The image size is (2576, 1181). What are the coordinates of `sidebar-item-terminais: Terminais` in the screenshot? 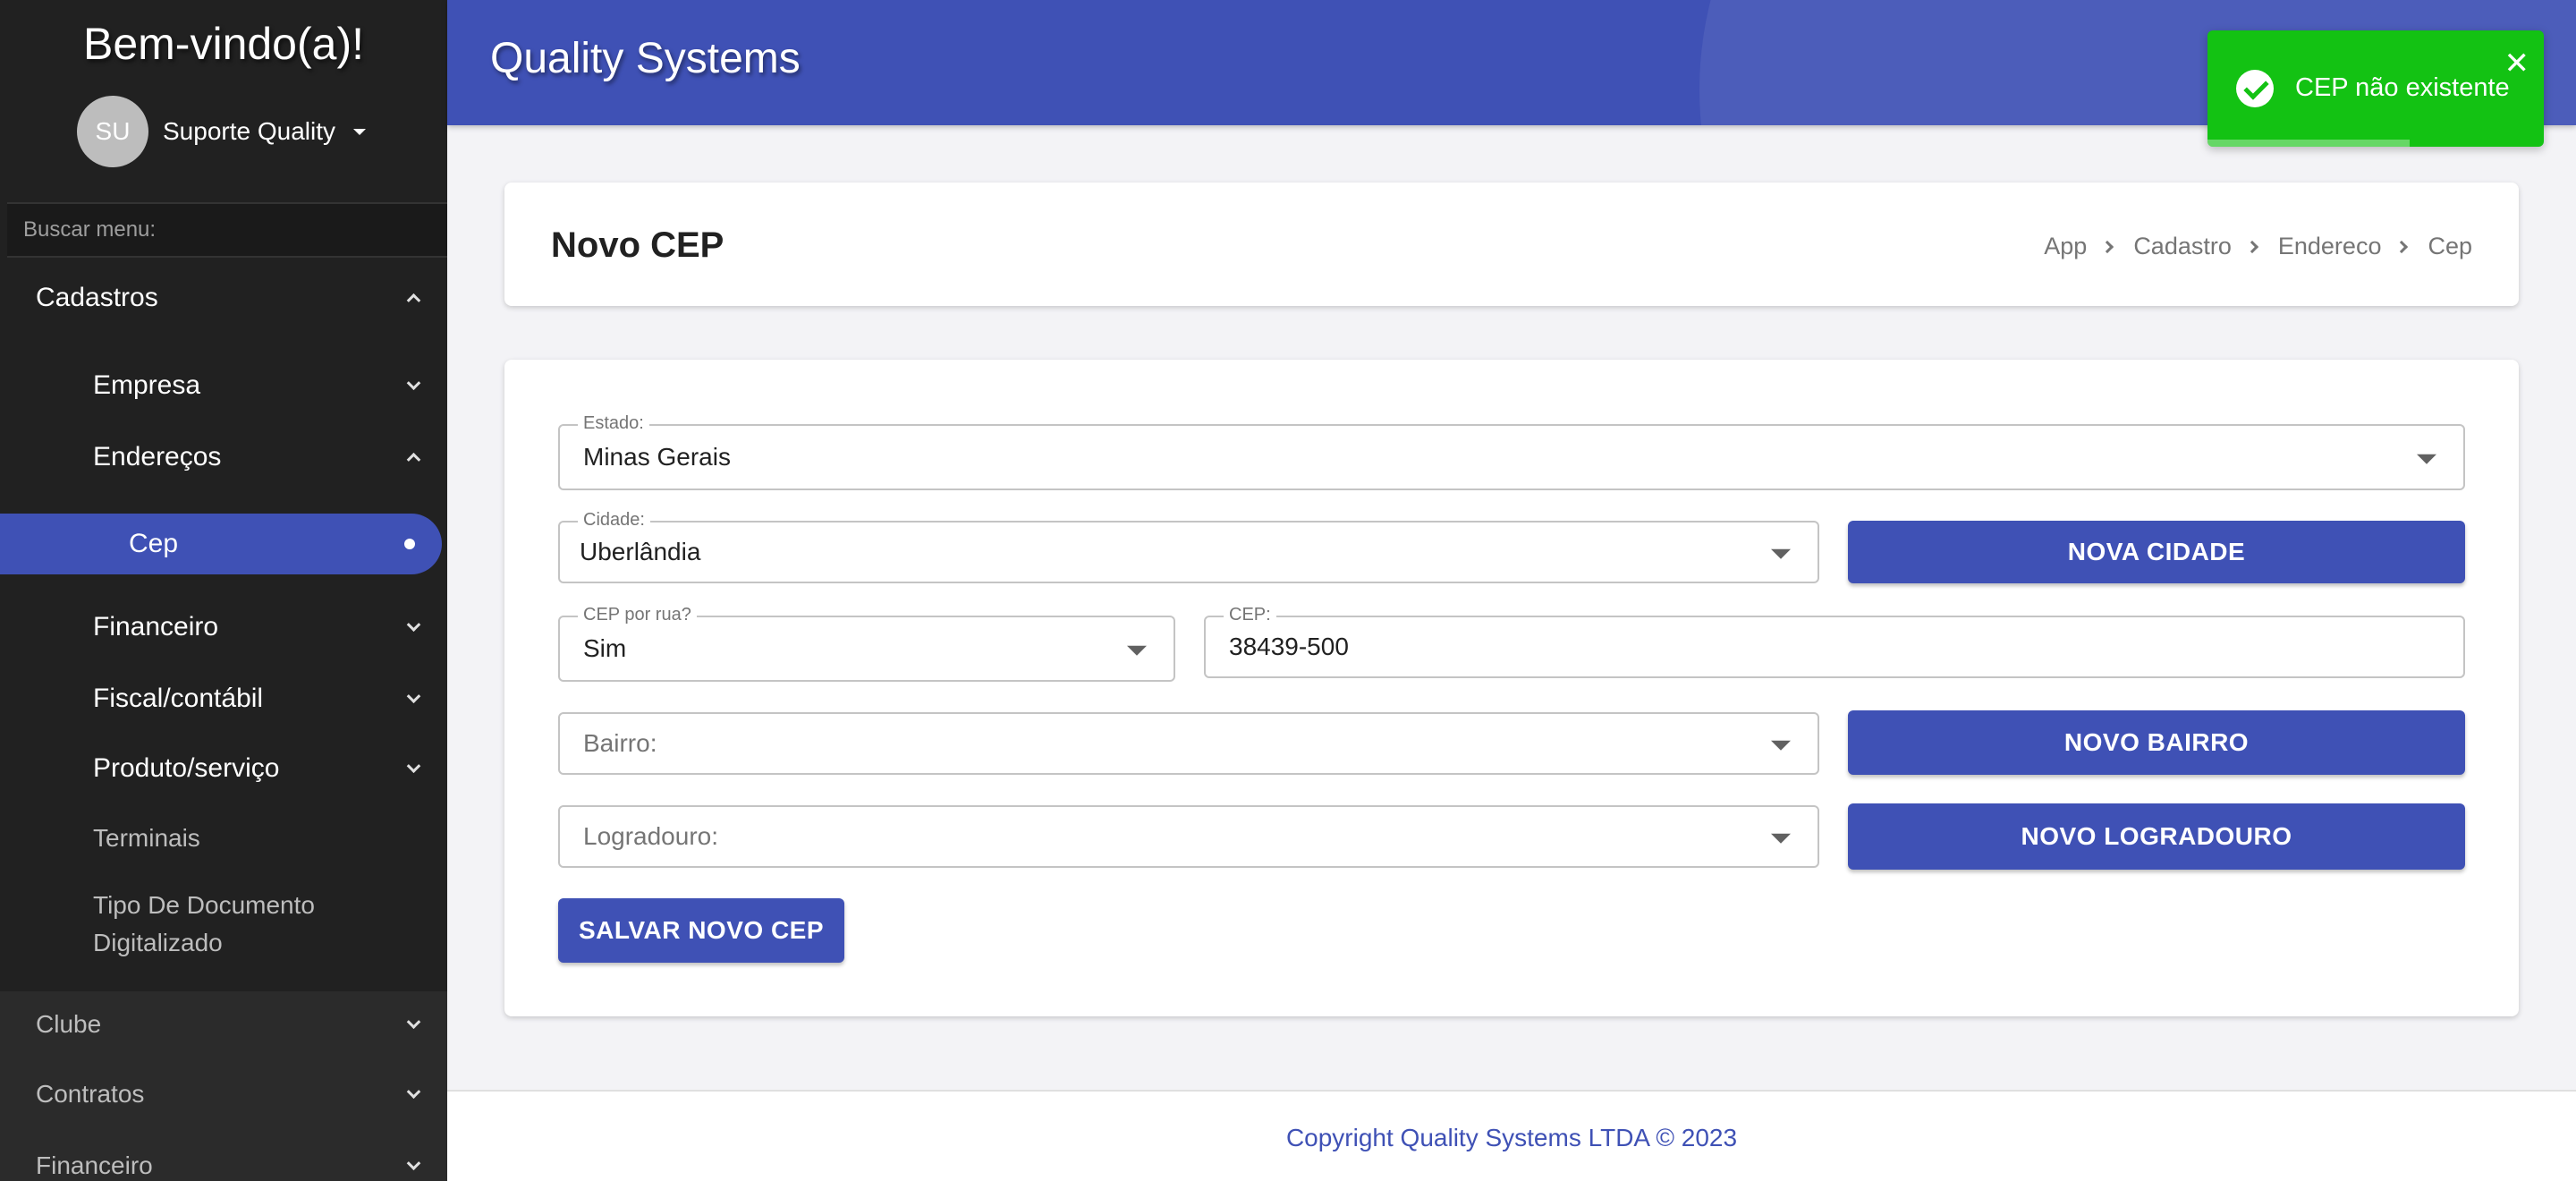 It's located at (223, 838).